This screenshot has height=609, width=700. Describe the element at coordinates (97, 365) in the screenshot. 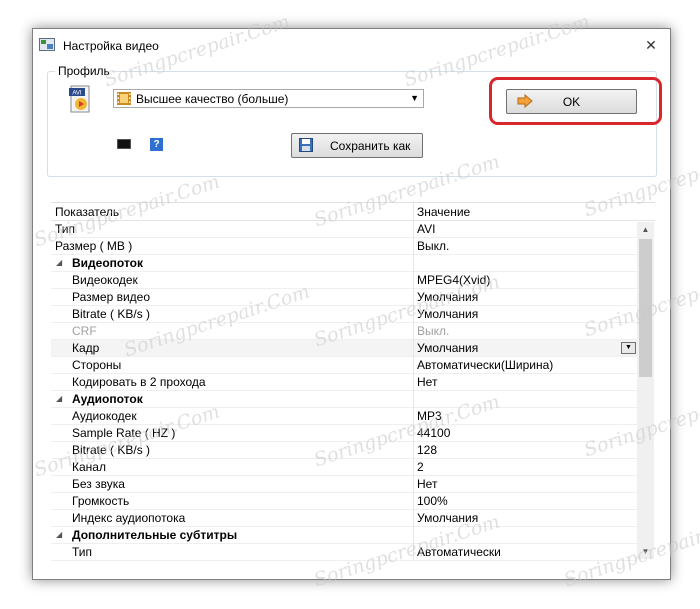

I see `row-name: Стороны` at that location.